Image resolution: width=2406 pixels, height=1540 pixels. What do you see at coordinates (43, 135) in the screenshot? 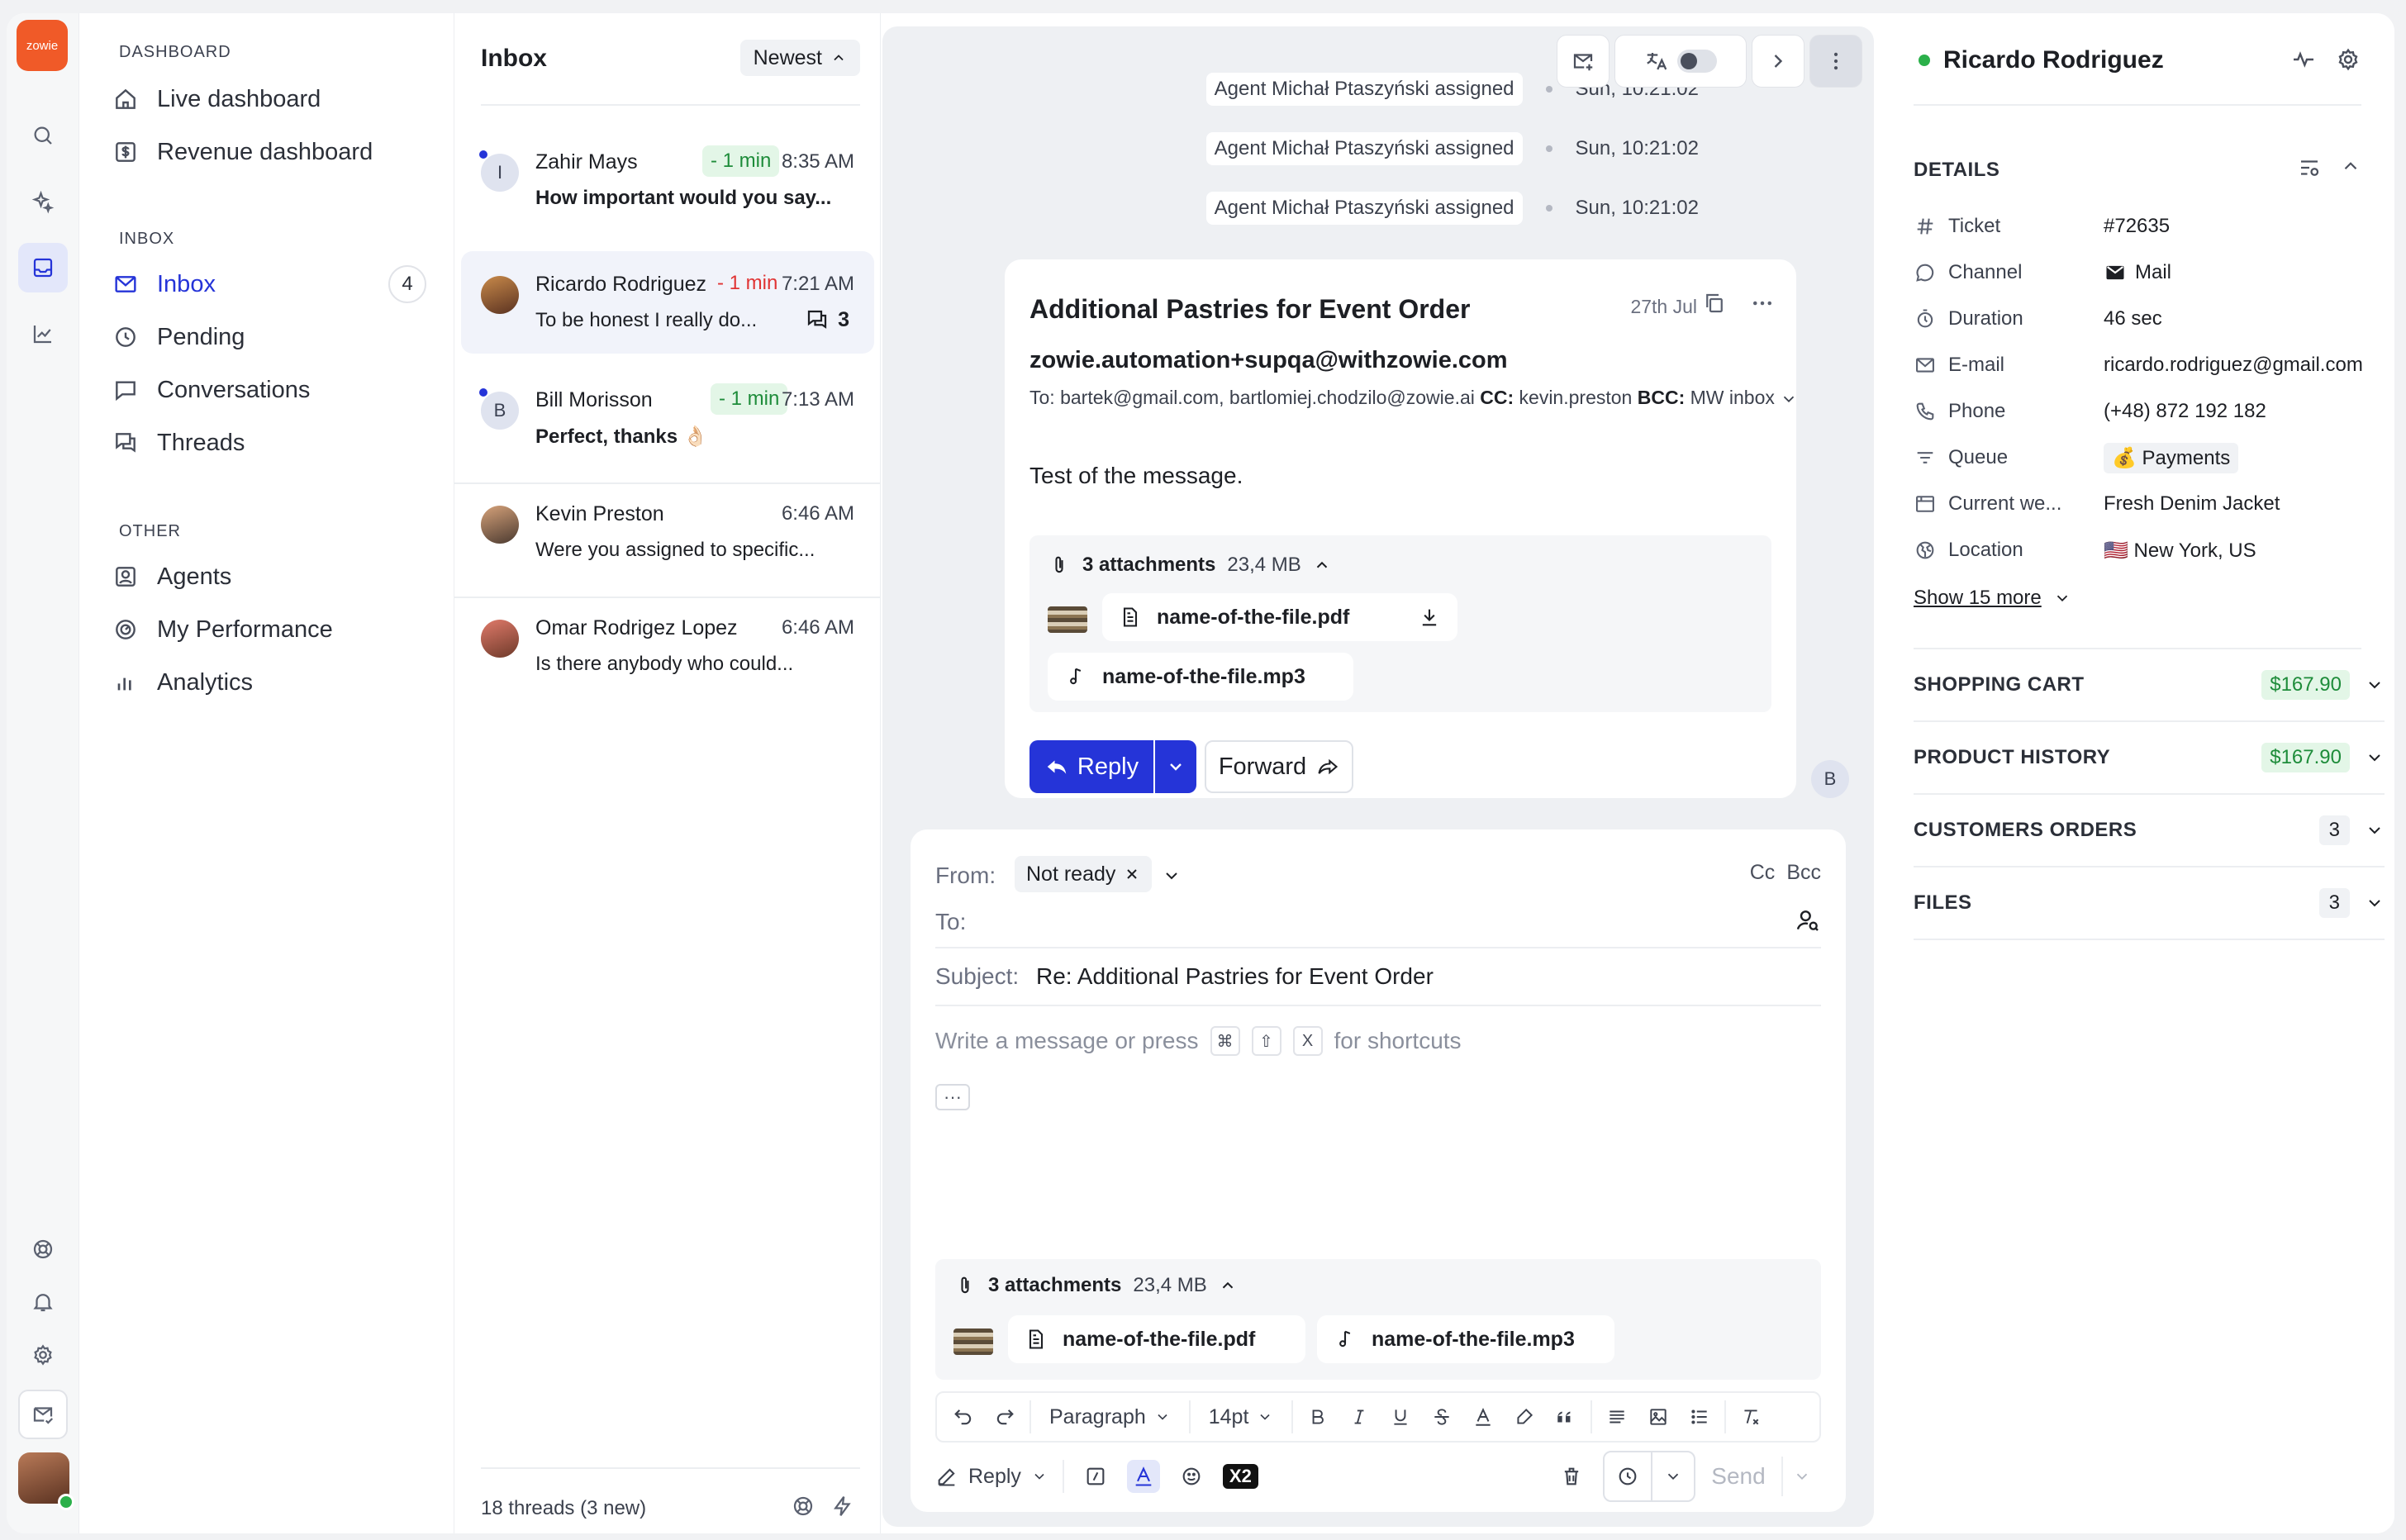
I see `search-icon` at bounding box center [43, 135].